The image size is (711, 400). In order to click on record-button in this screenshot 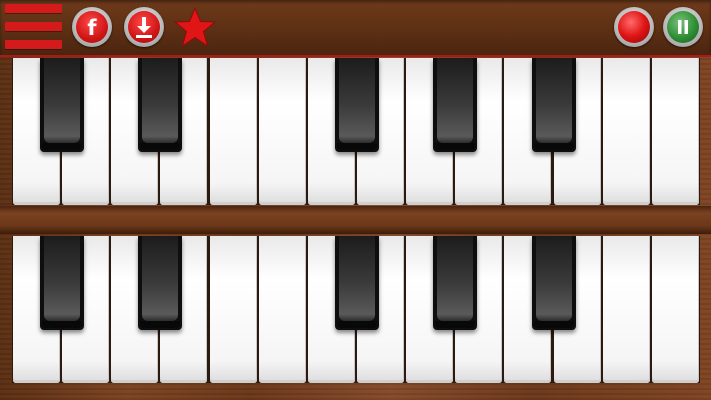, I will do `click(634, 27)`.